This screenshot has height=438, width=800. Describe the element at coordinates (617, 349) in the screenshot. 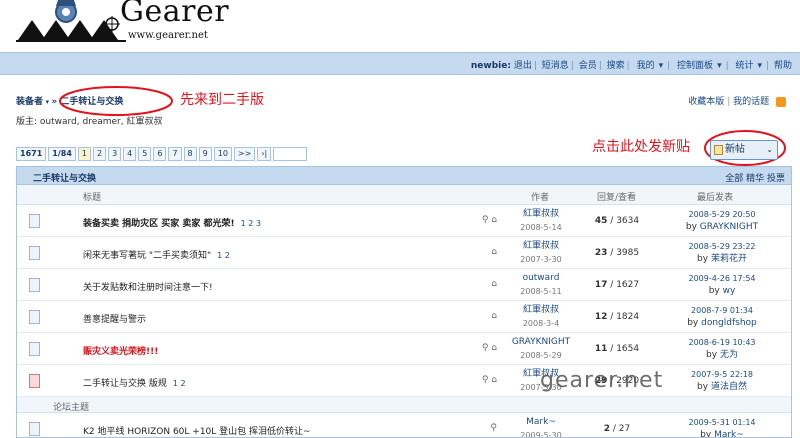

I see `topic-counts: 11 / 1654` at that location.